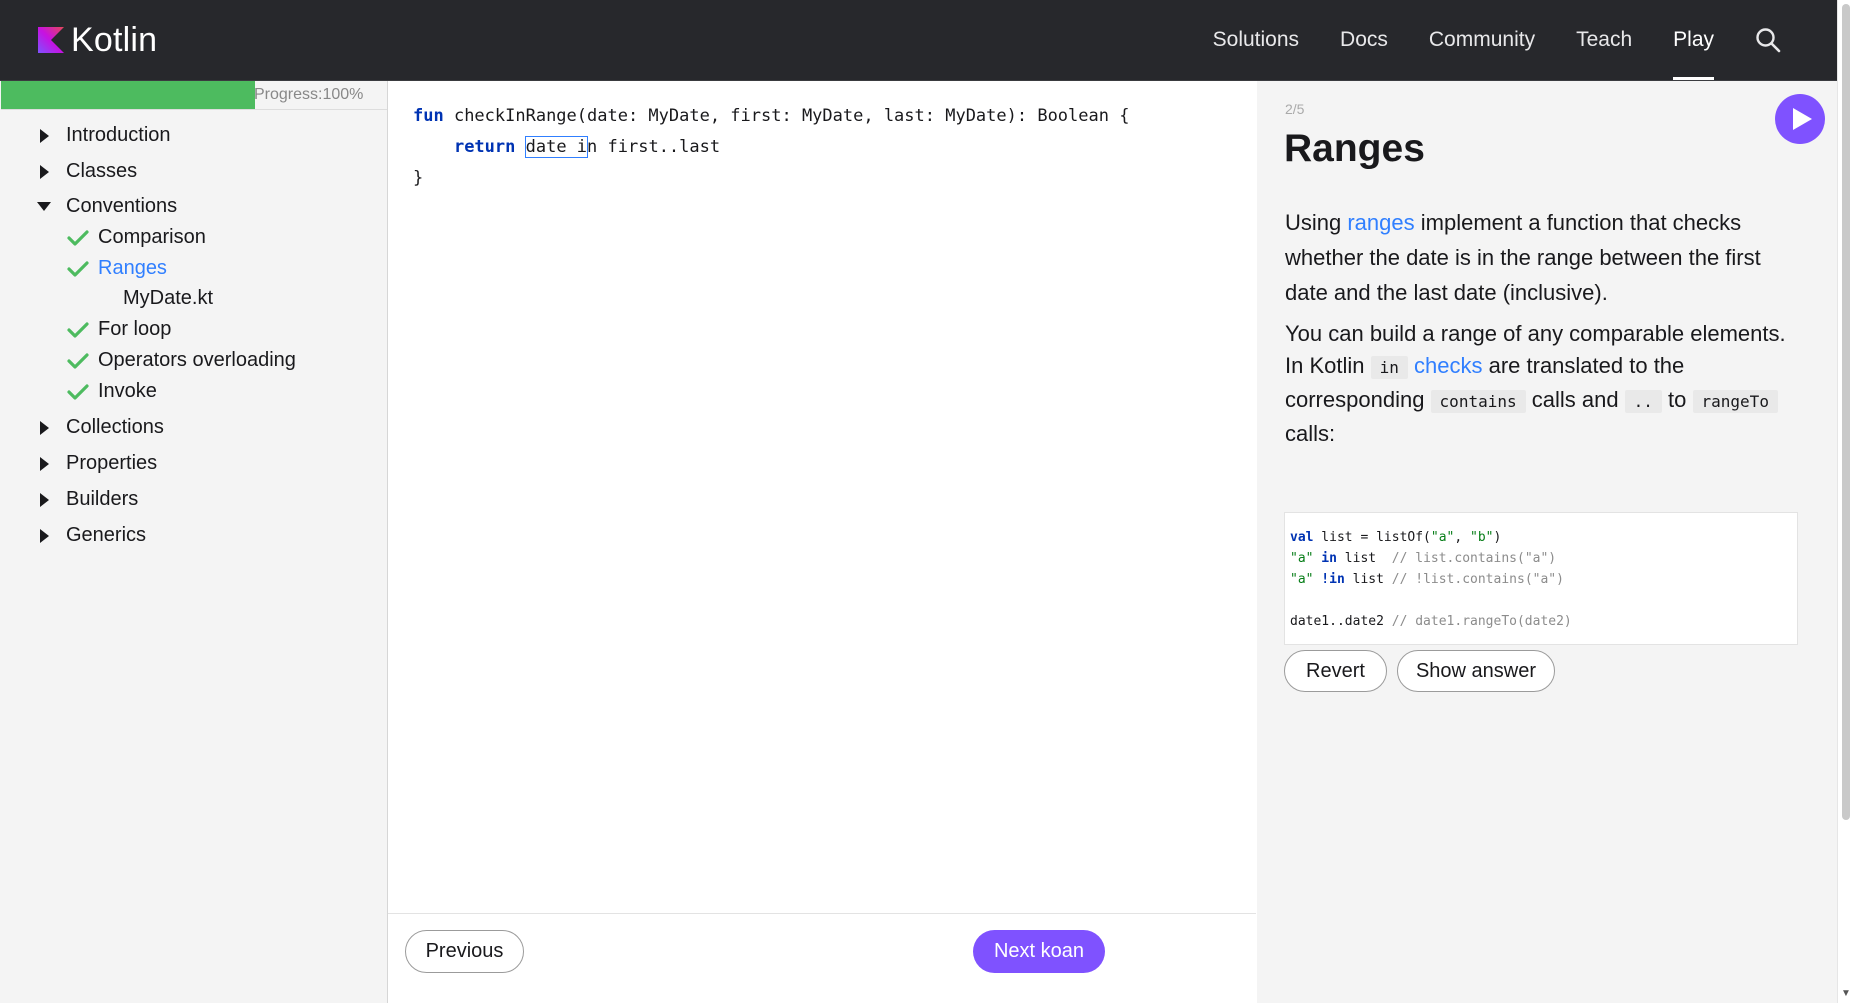  I want to click on tree-item-for-loop: For loop, so click(119, 329).